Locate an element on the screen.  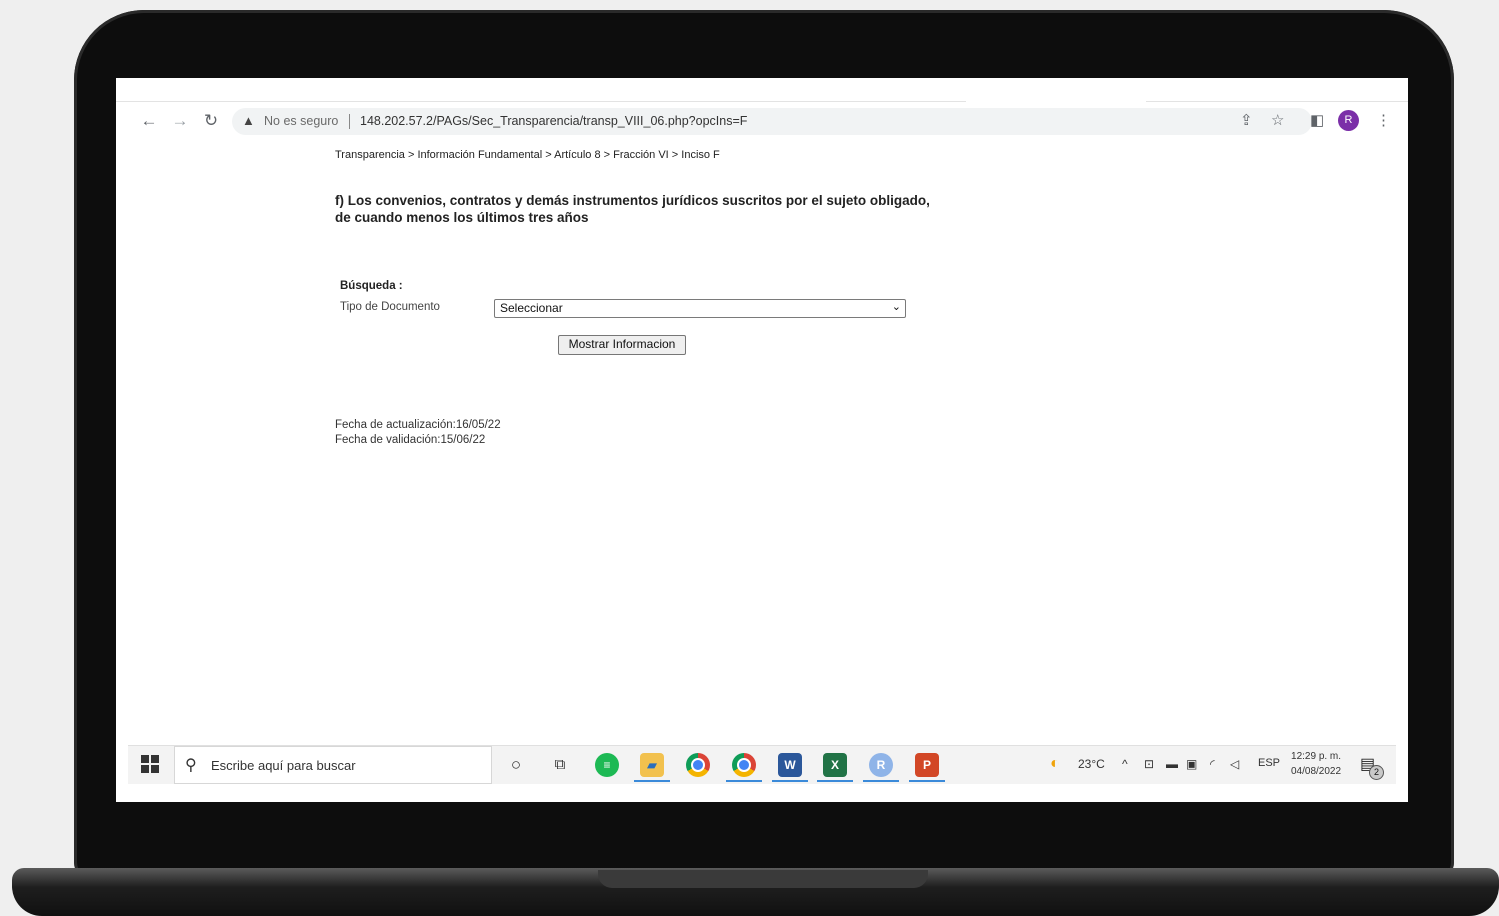
notification-count: 2 is located at coordinates (1376, 772).